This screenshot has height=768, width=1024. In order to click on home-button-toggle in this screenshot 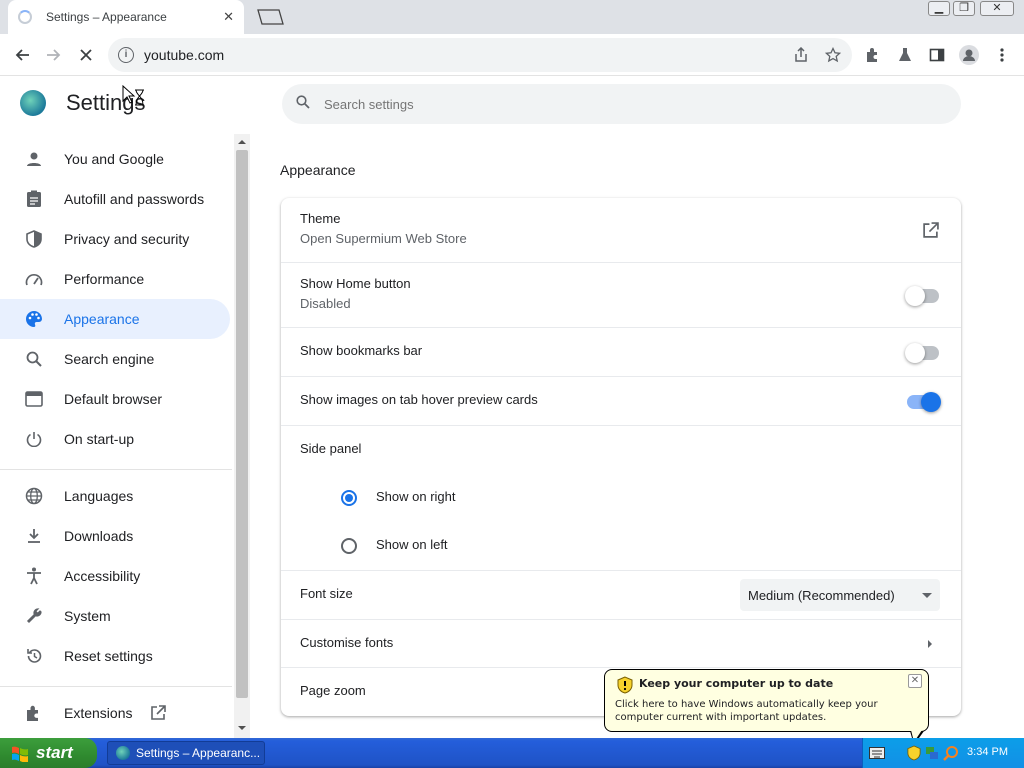, I will do `click(922, 296)`.